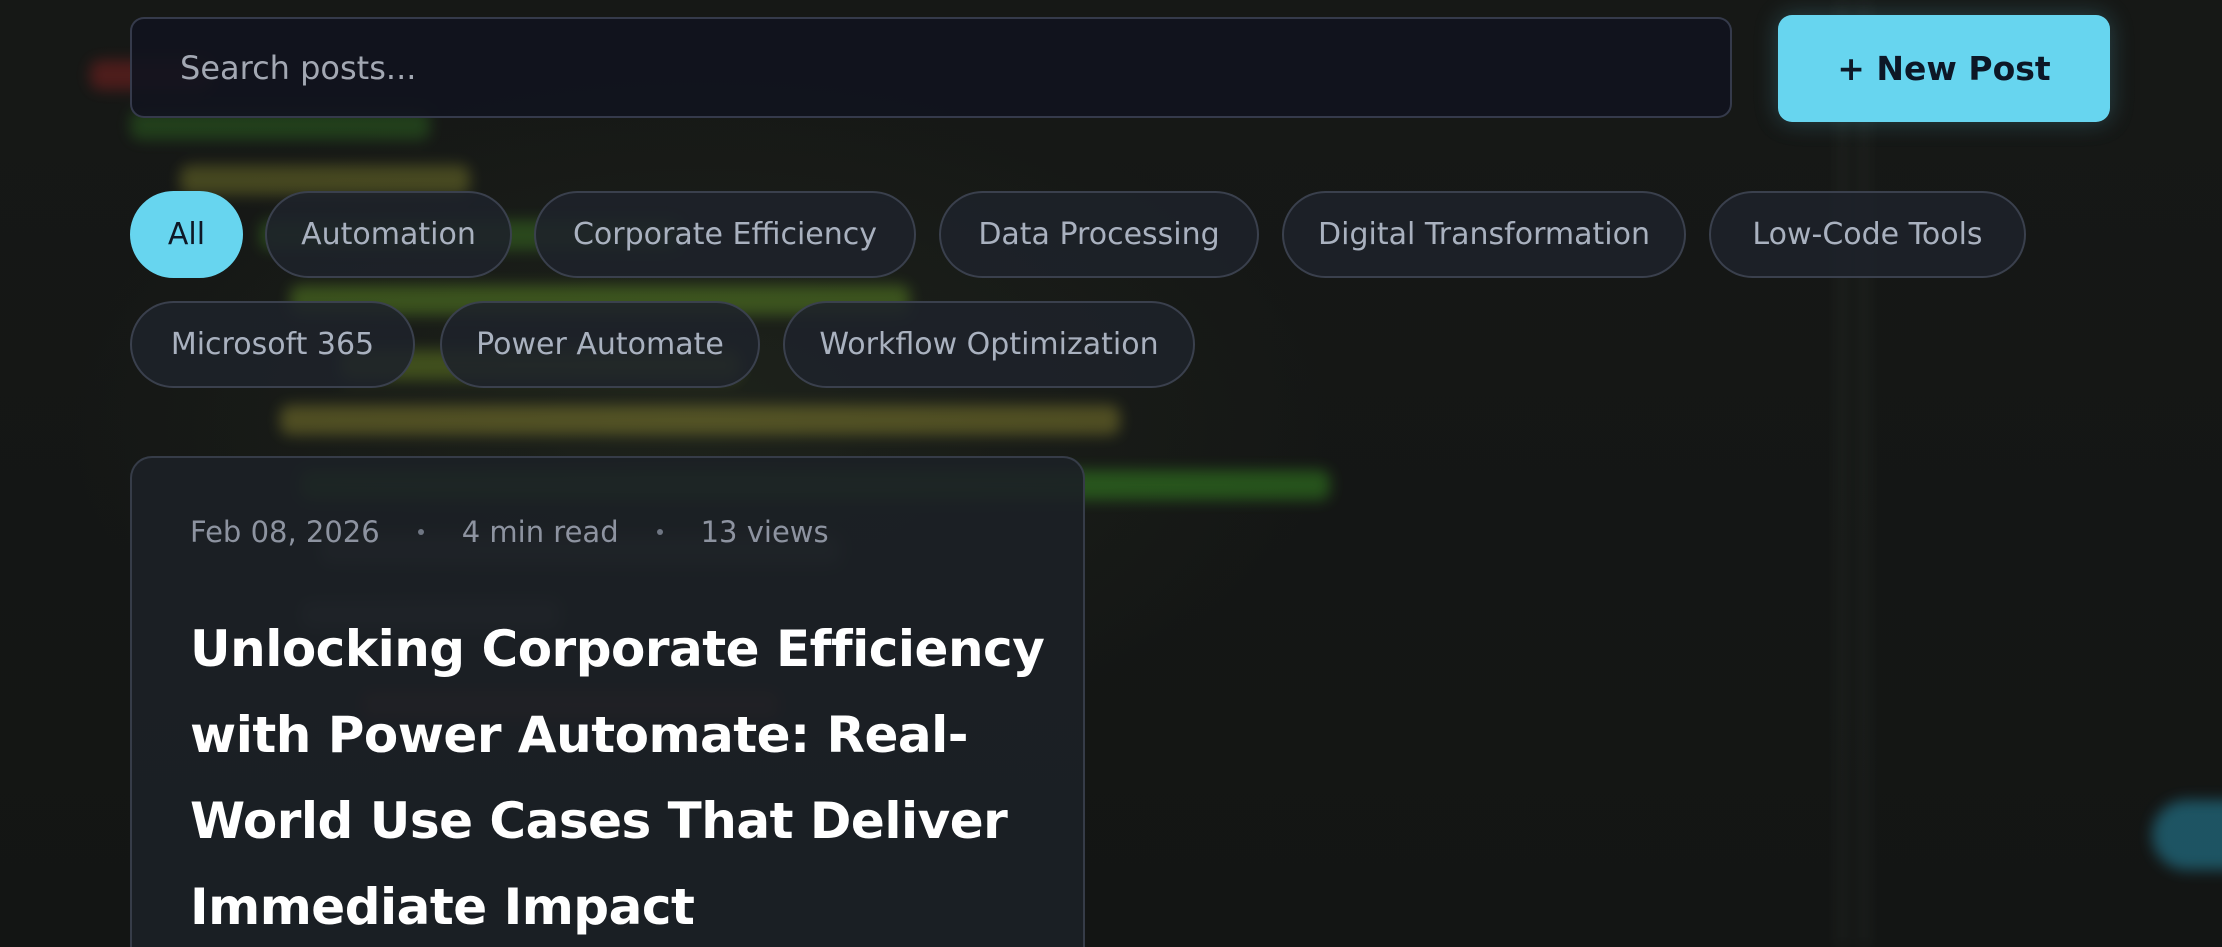 Image resolution: width=2222 pixels, height=947 pixels. What do you see at coordinates (1484, 234) in the screenshot?
I see `filter-chip-digital-transformation: Digital Transformation` at bounding box center [1484, 234].